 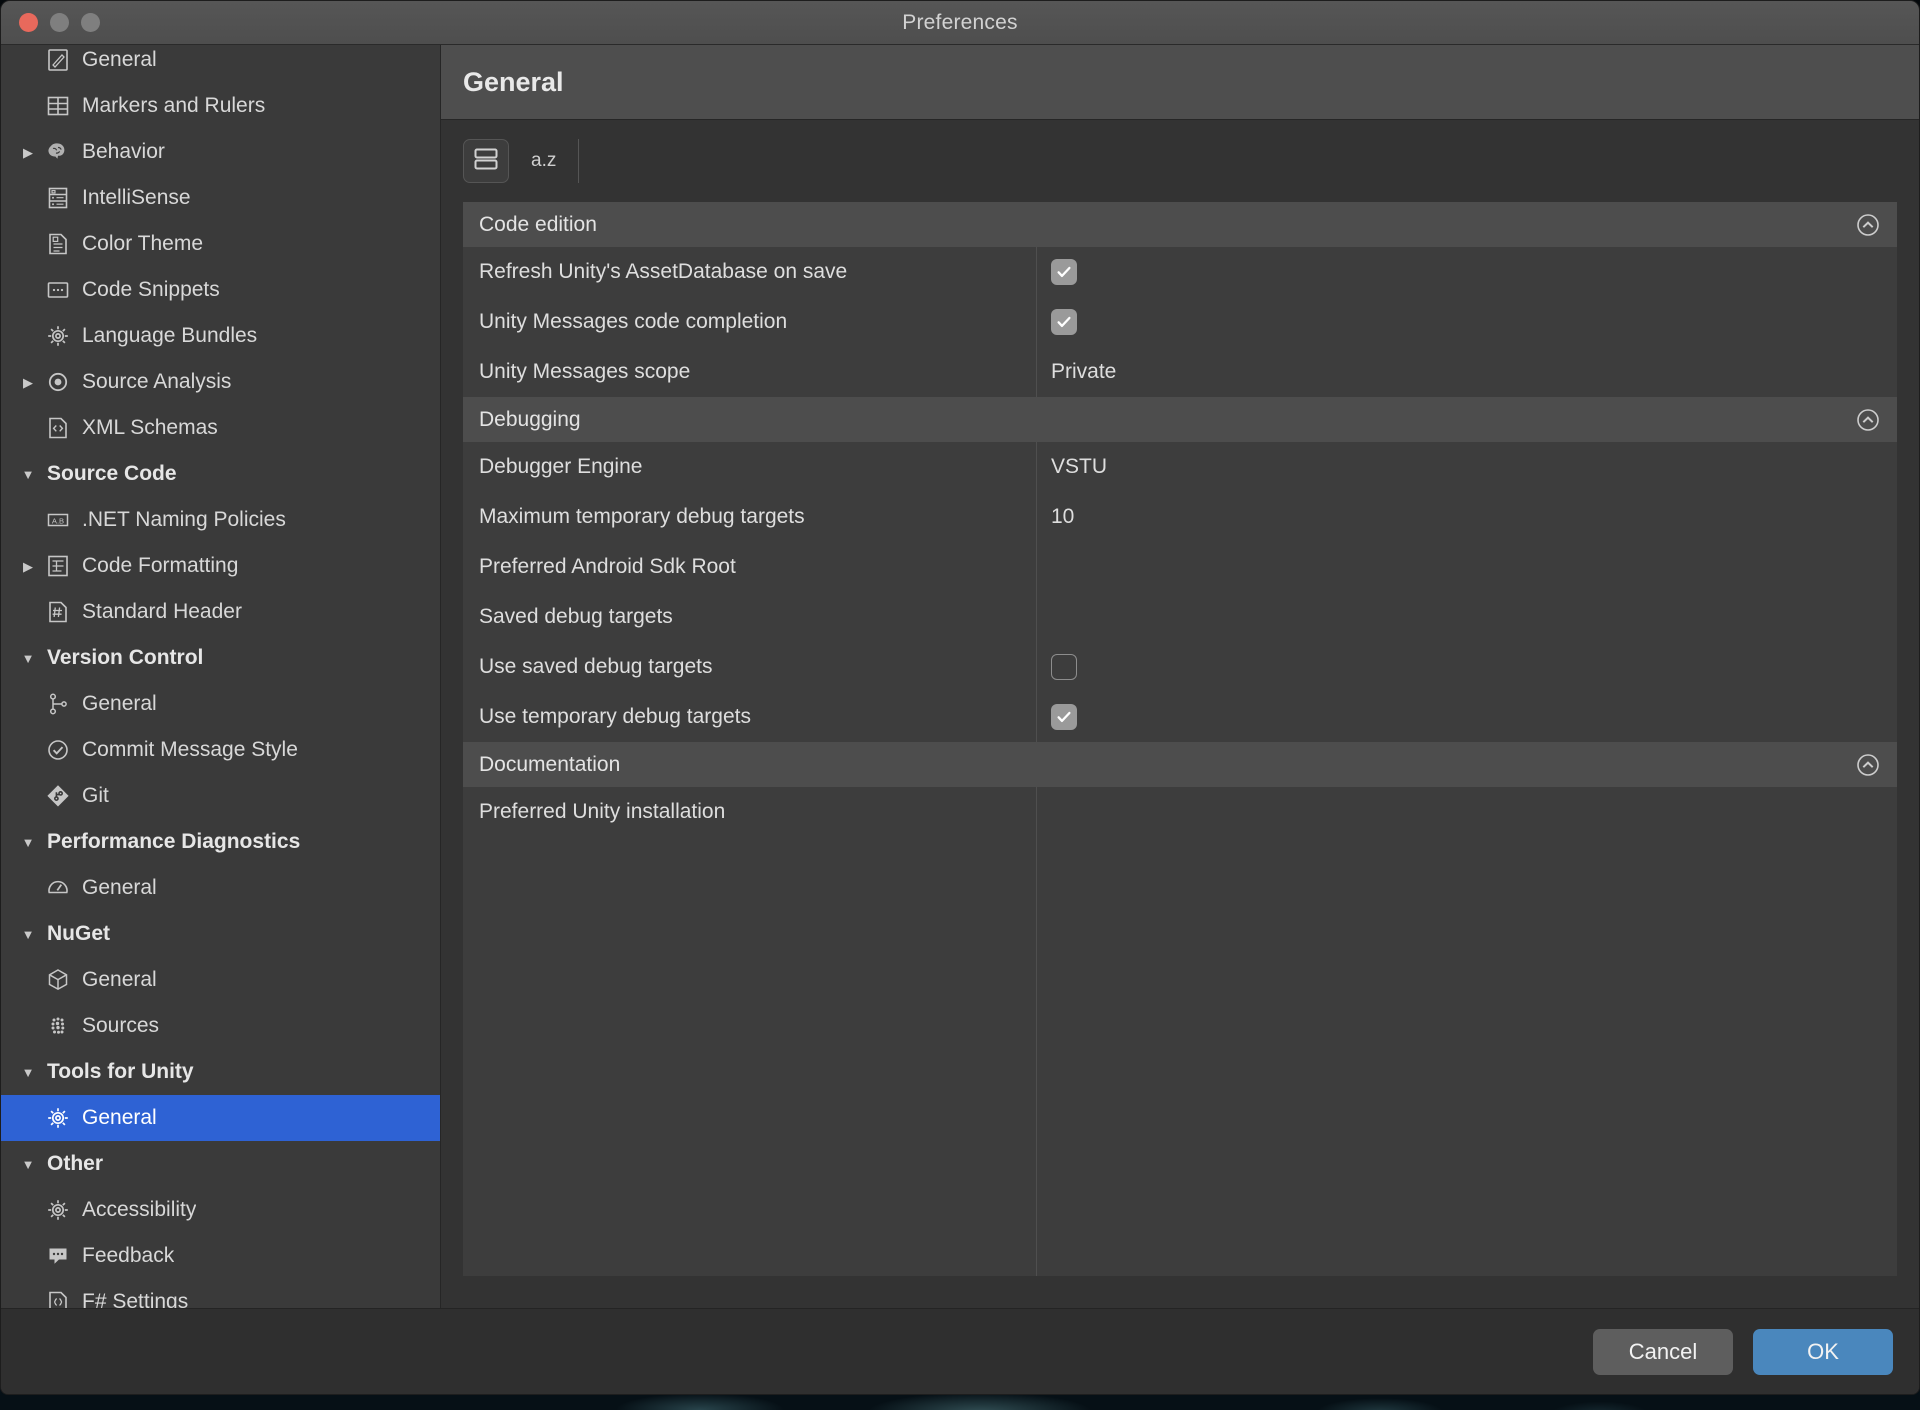 I want to click on snippet-icon, so click(x=58, y=290).